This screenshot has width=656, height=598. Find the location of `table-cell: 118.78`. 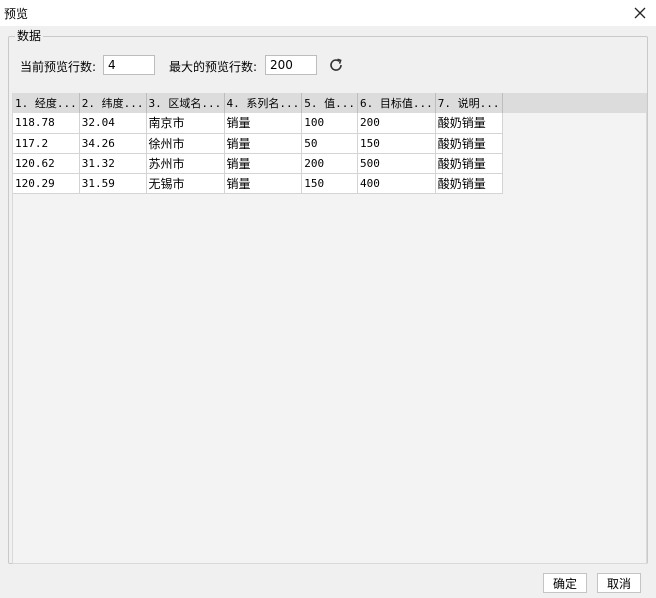

table-cell: 118.78 is located at coordinates (46, 123).